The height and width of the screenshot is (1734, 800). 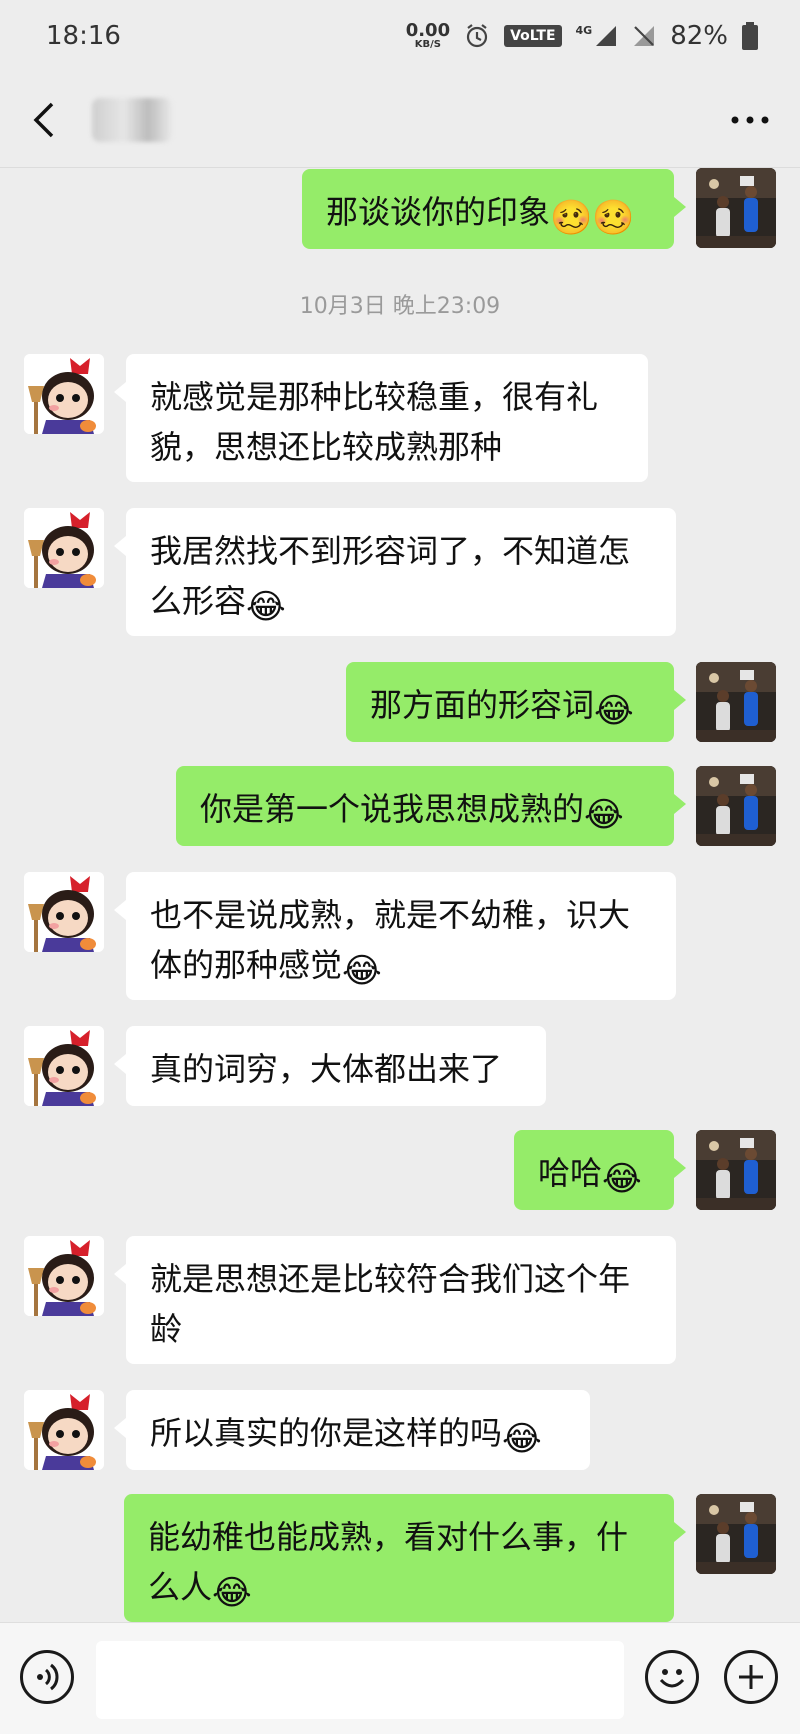 I want to click on no-signal-icon, so click(x=644, y=36).